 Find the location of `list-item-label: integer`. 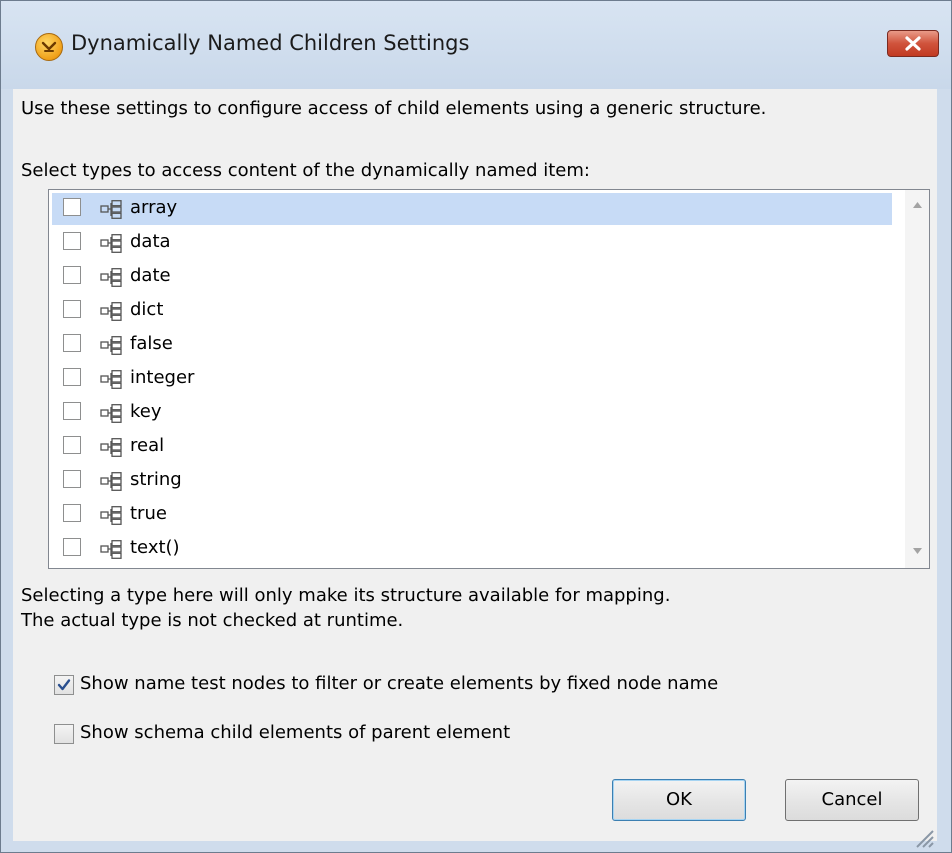

list-item-label: integer is located at coordinates (162, 377).